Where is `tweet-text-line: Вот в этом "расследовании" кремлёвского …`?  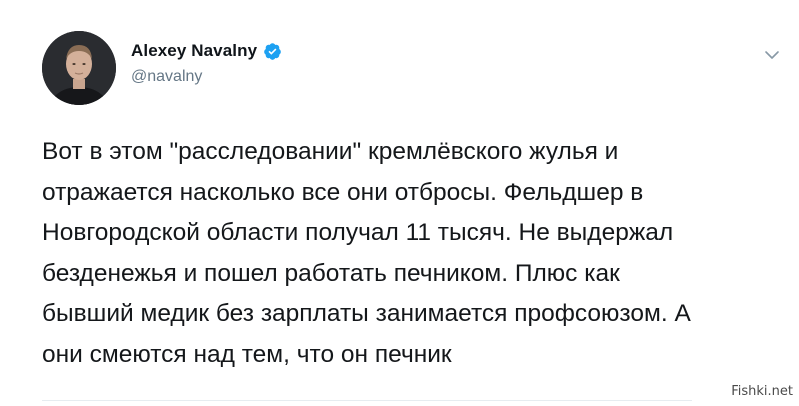 tweet-text-line: Вот в этом "расследовании" кремлёвского … is located at coordinates (330, 151).